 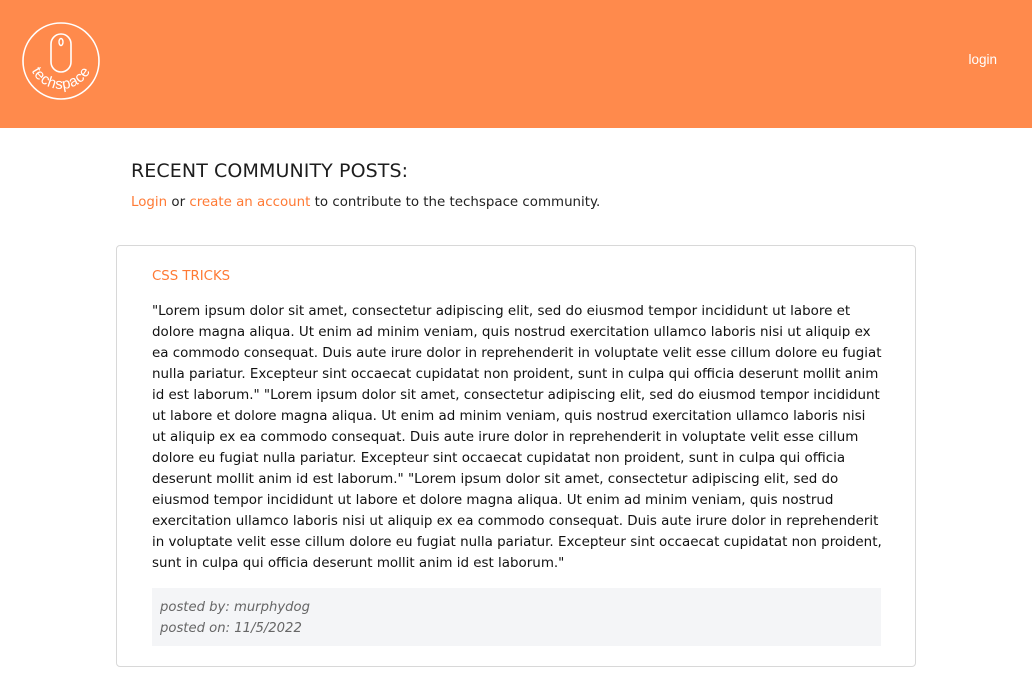 I want to click on svg-text: techspace, so click(x=61, y=79).